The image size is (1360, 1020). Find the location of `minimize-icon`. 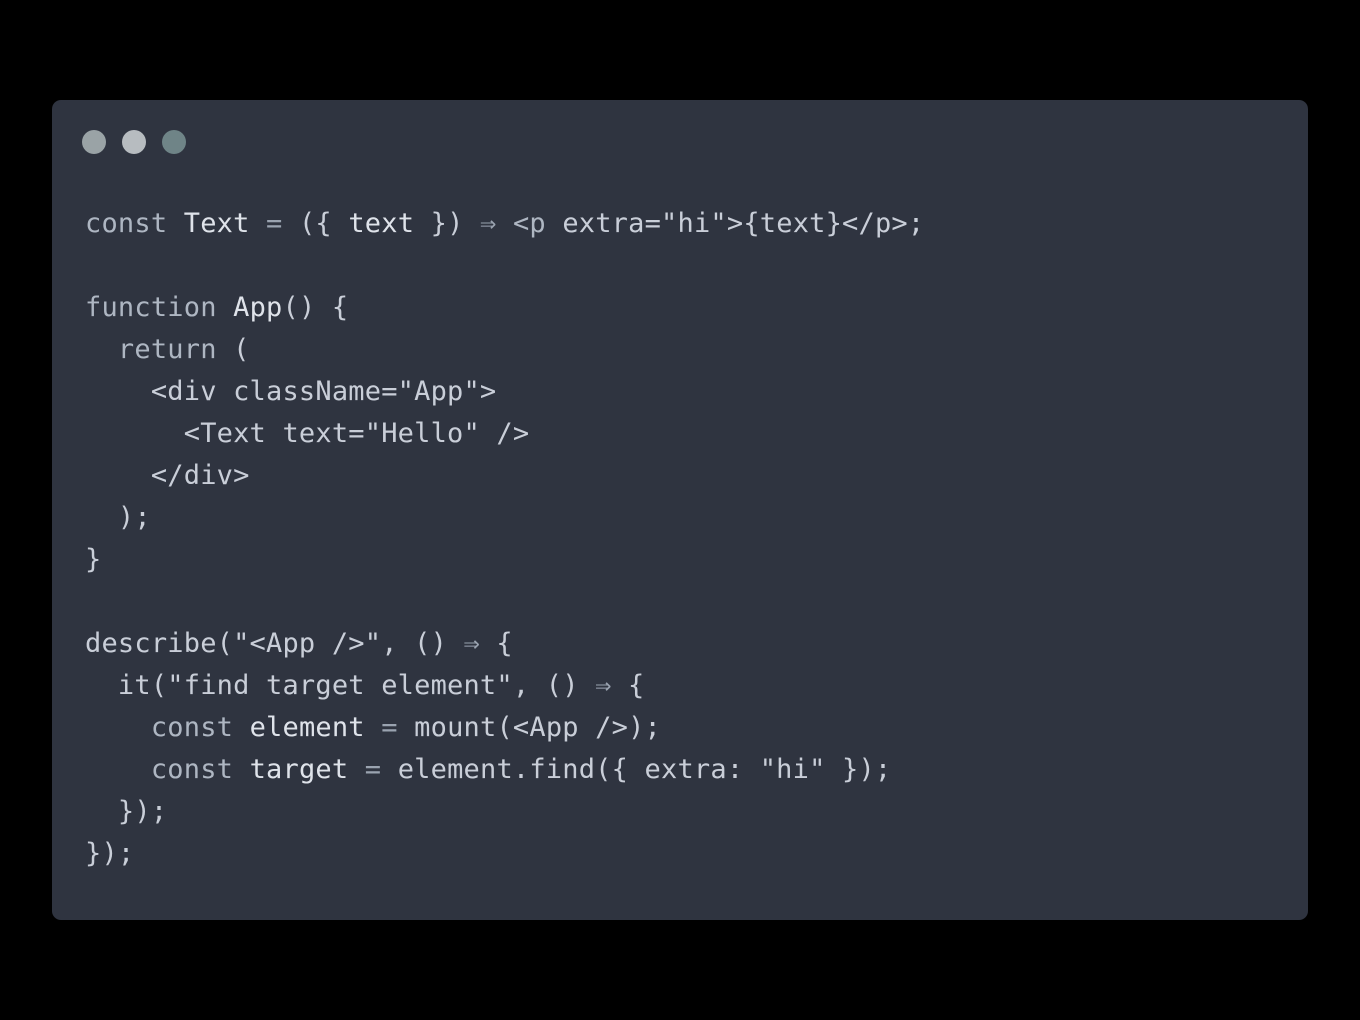

minimize-icon is located at coordinates (134, 142).